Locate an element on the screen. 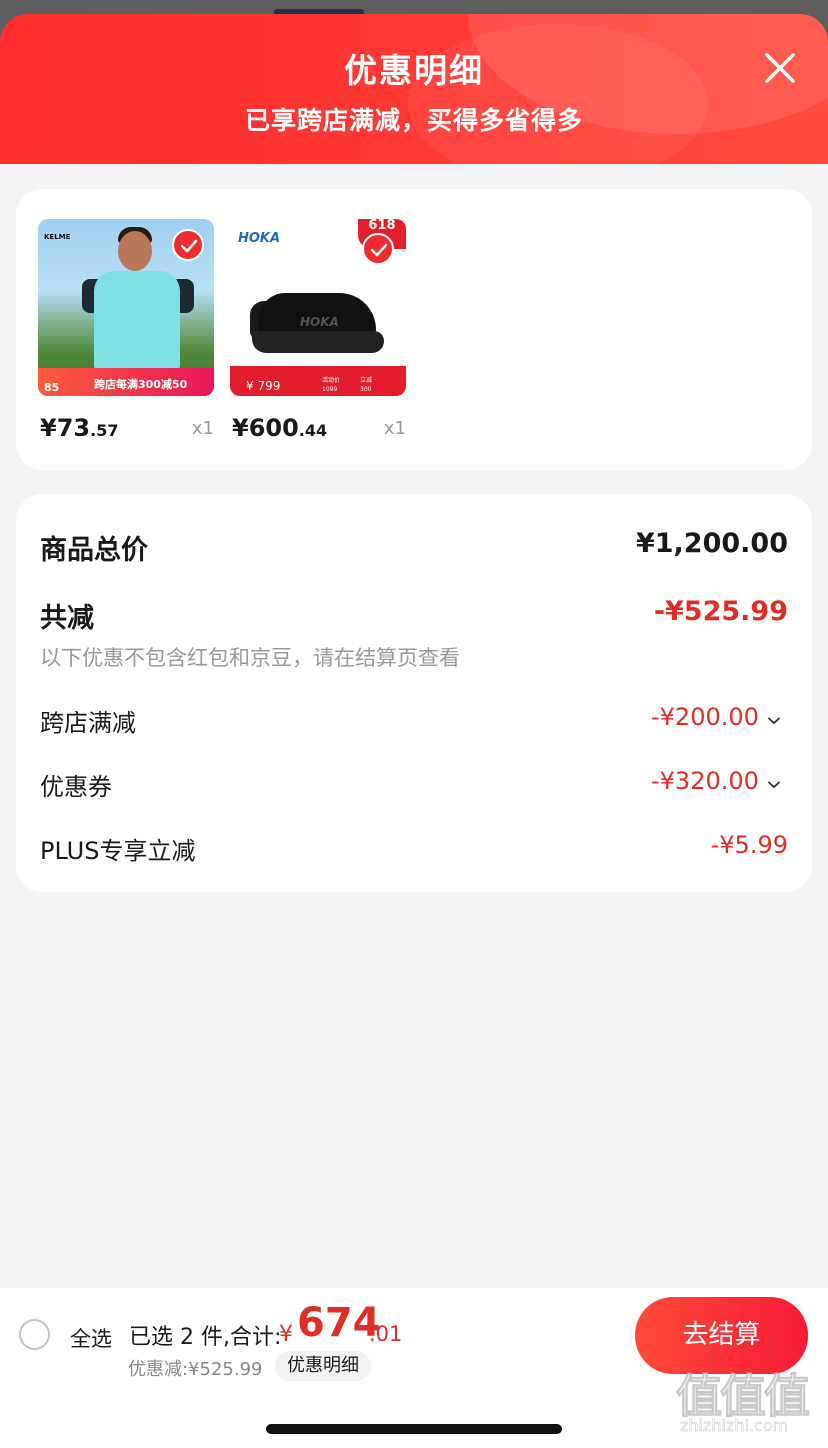 The height and width of the screenshot is (1448, 828). discount-label: PLUS专享立减 is located at coordinates (118, 851).